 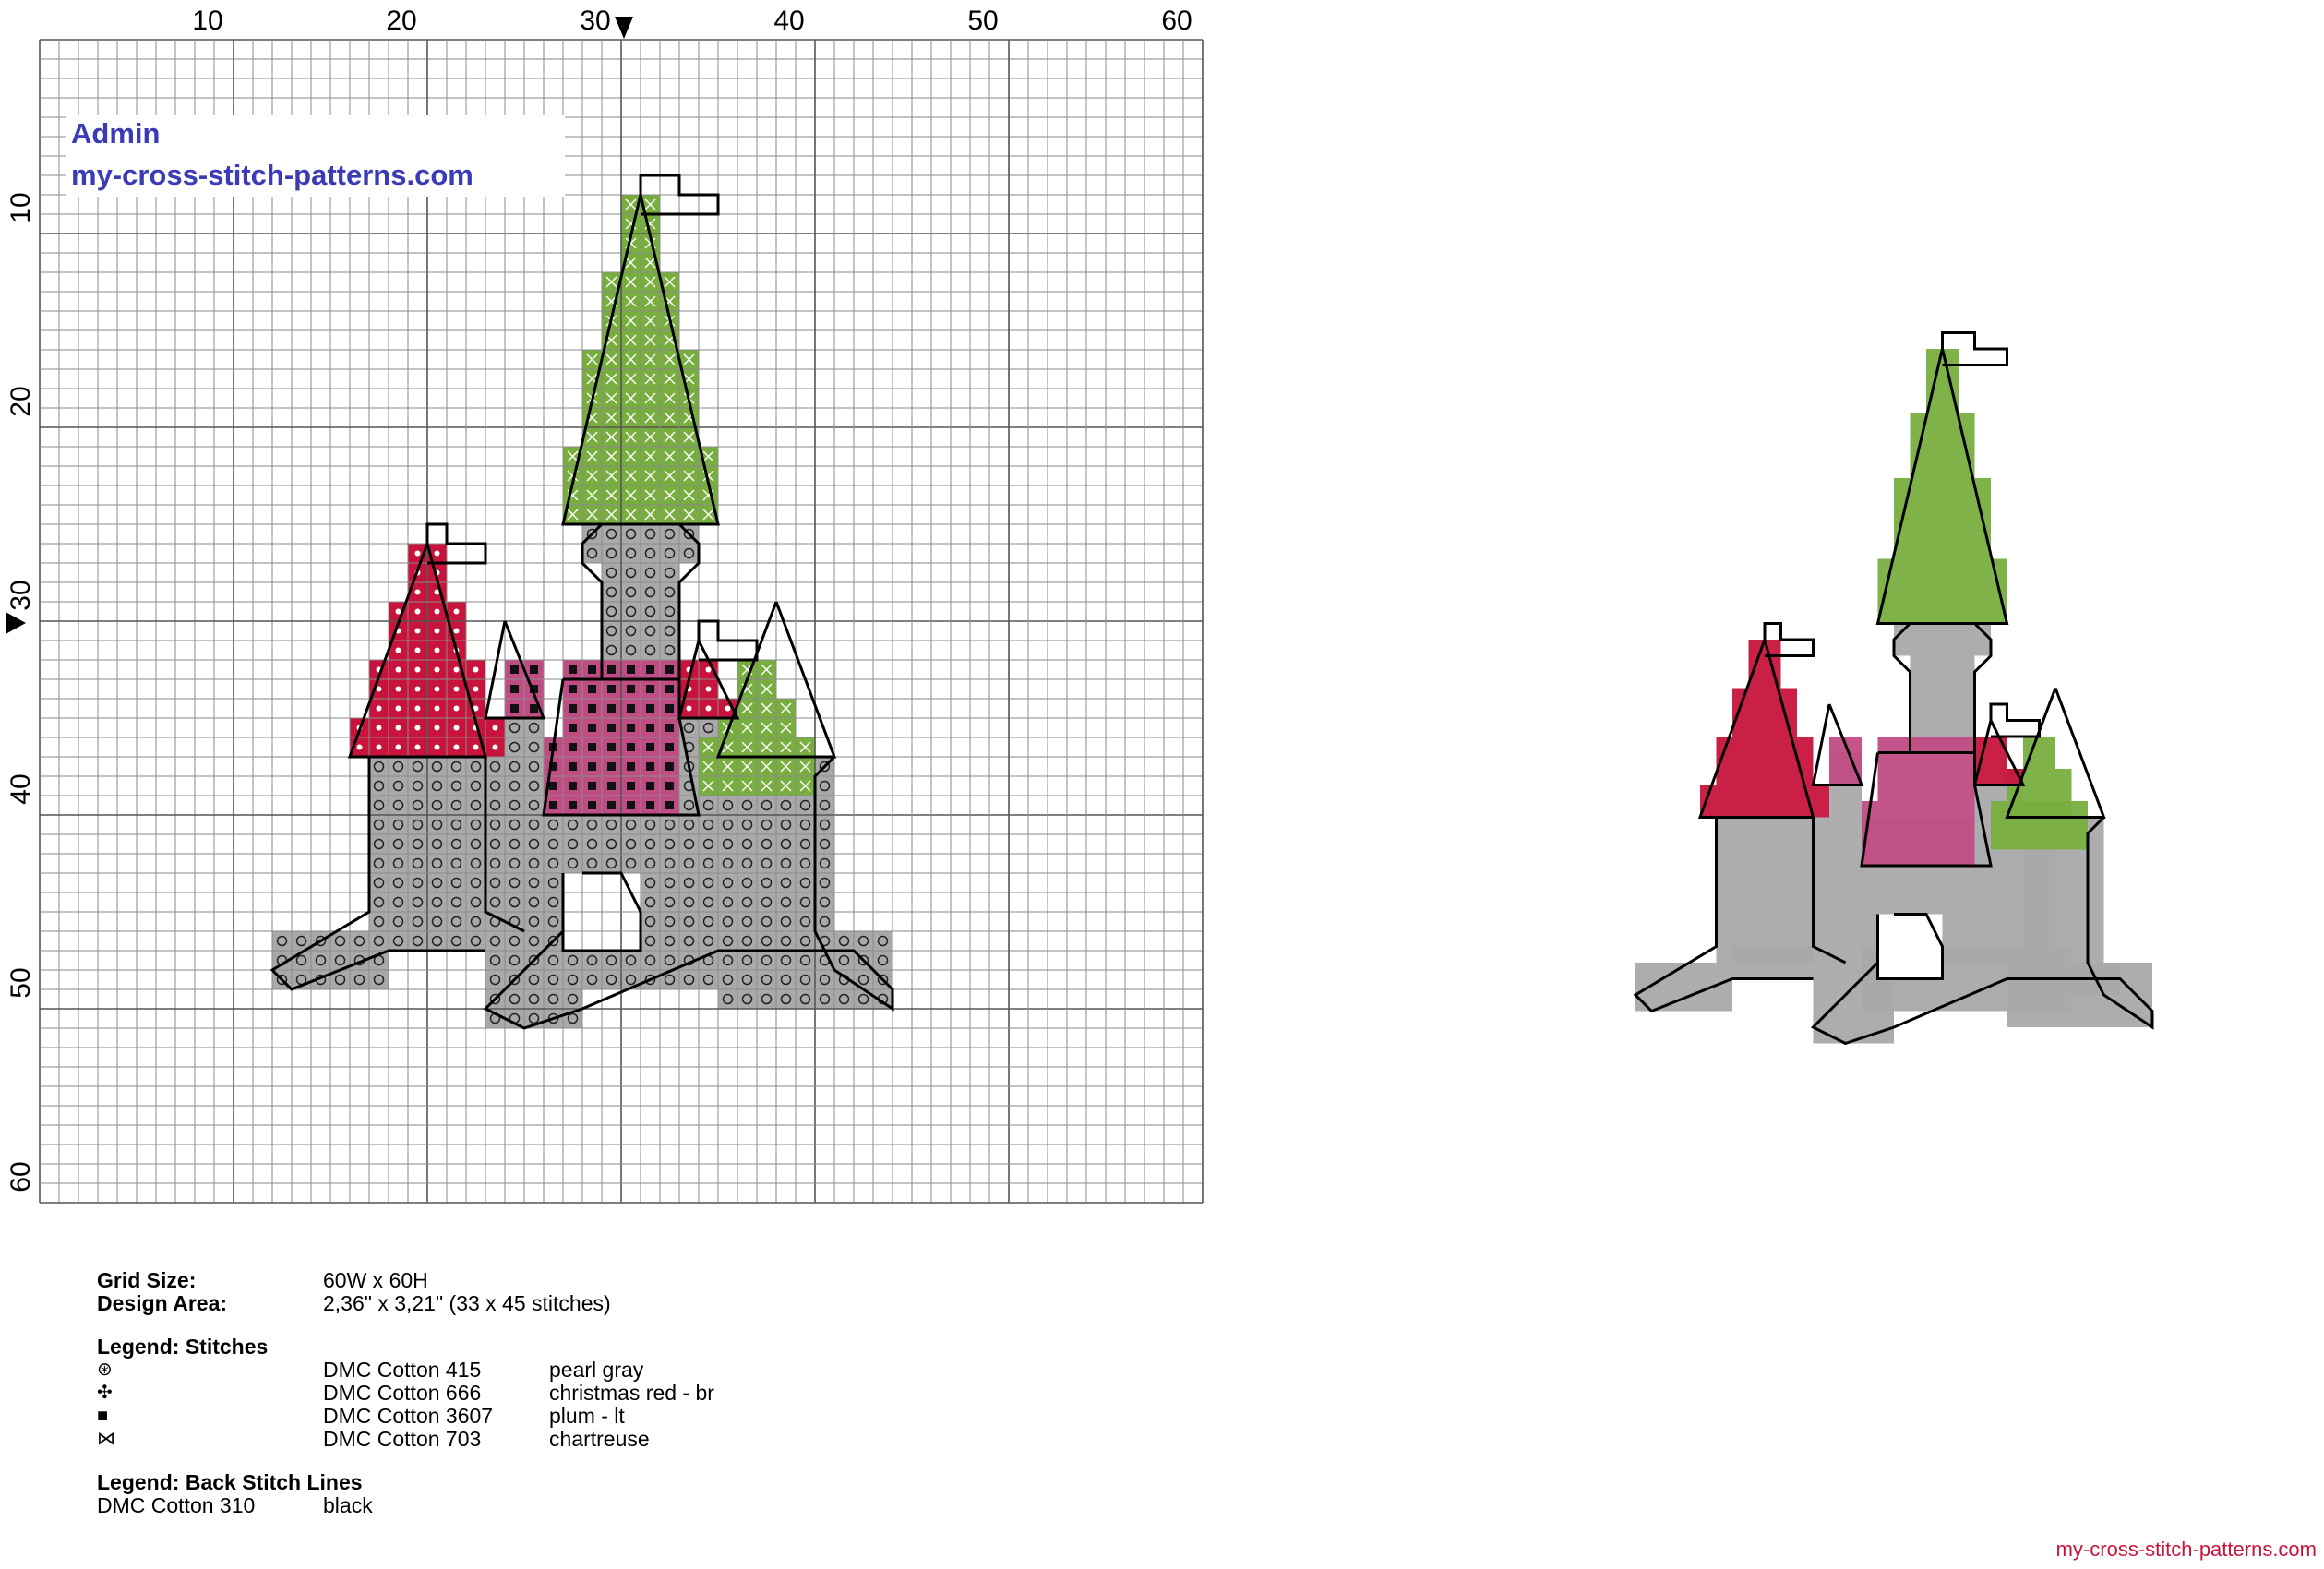 What do you see at coordinates (402, 1370) in the screenshot?
I see `legend-thread: DMC Cotton 415` at bounding box center [402, 1370].